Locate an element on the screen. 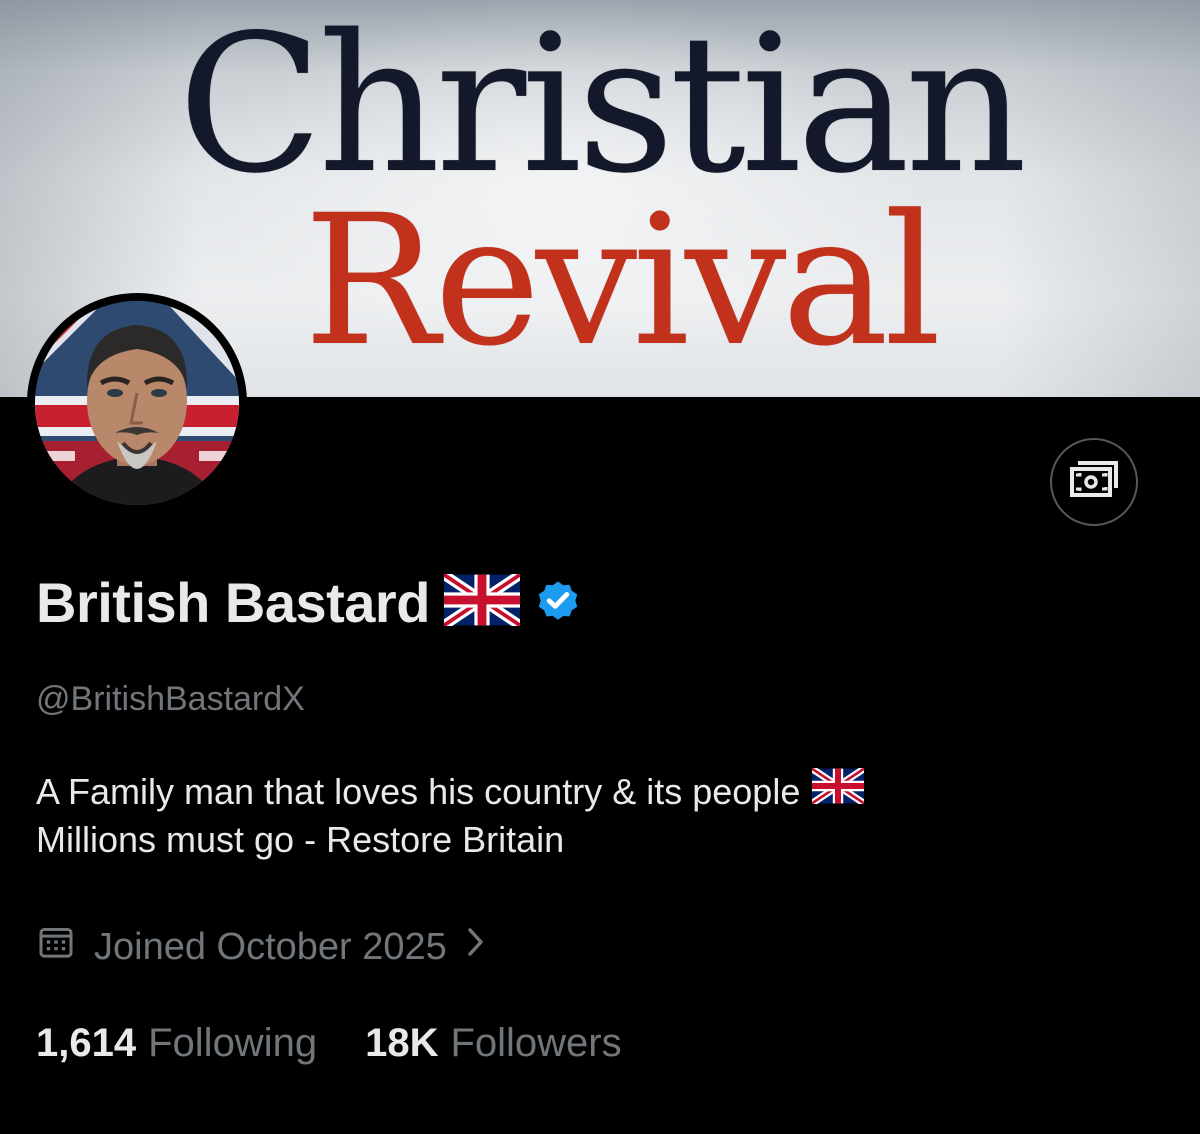 Image resolution: width=1200 pixels, height=1134 pixels. chevron-right-icon is located at coordinates (476, 947).